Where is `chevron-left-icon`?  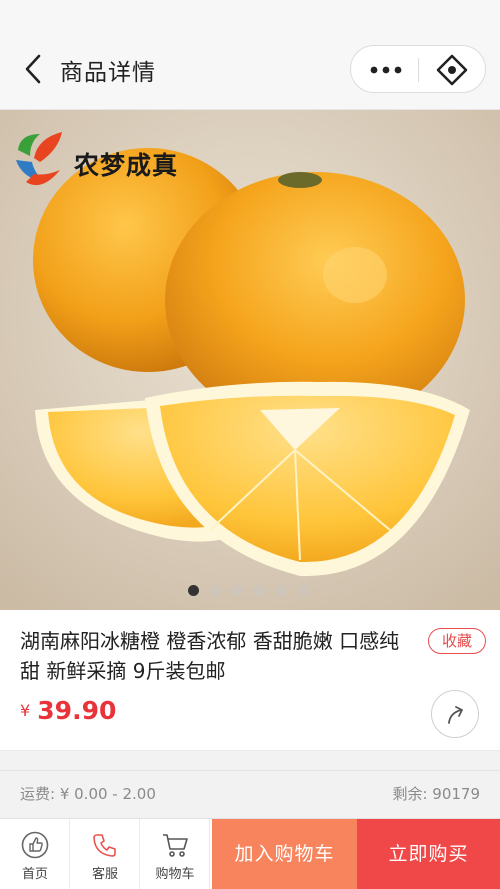 chevron-left-icon is located at coordinates (33, 69).